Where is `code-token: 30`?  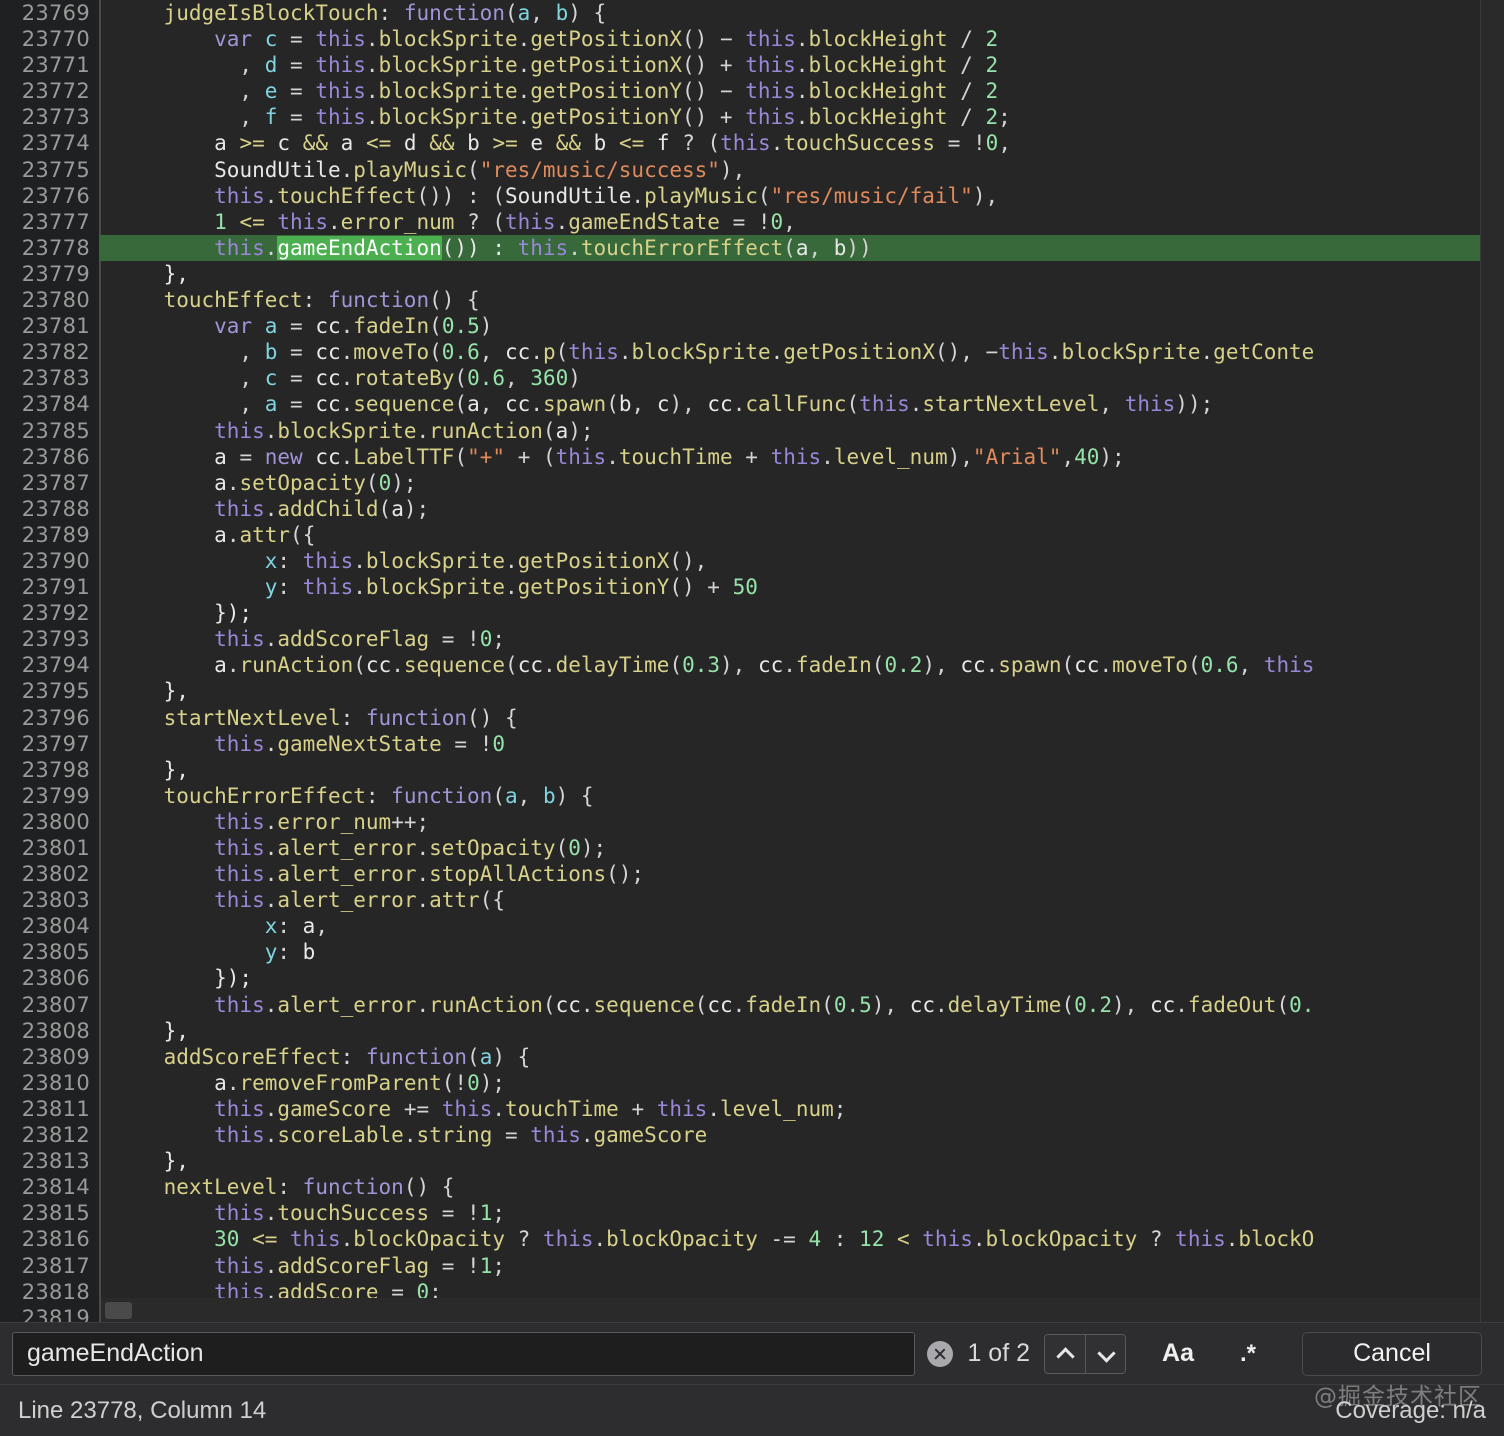
code-token: 30 is located at coordinates (227, 1239).